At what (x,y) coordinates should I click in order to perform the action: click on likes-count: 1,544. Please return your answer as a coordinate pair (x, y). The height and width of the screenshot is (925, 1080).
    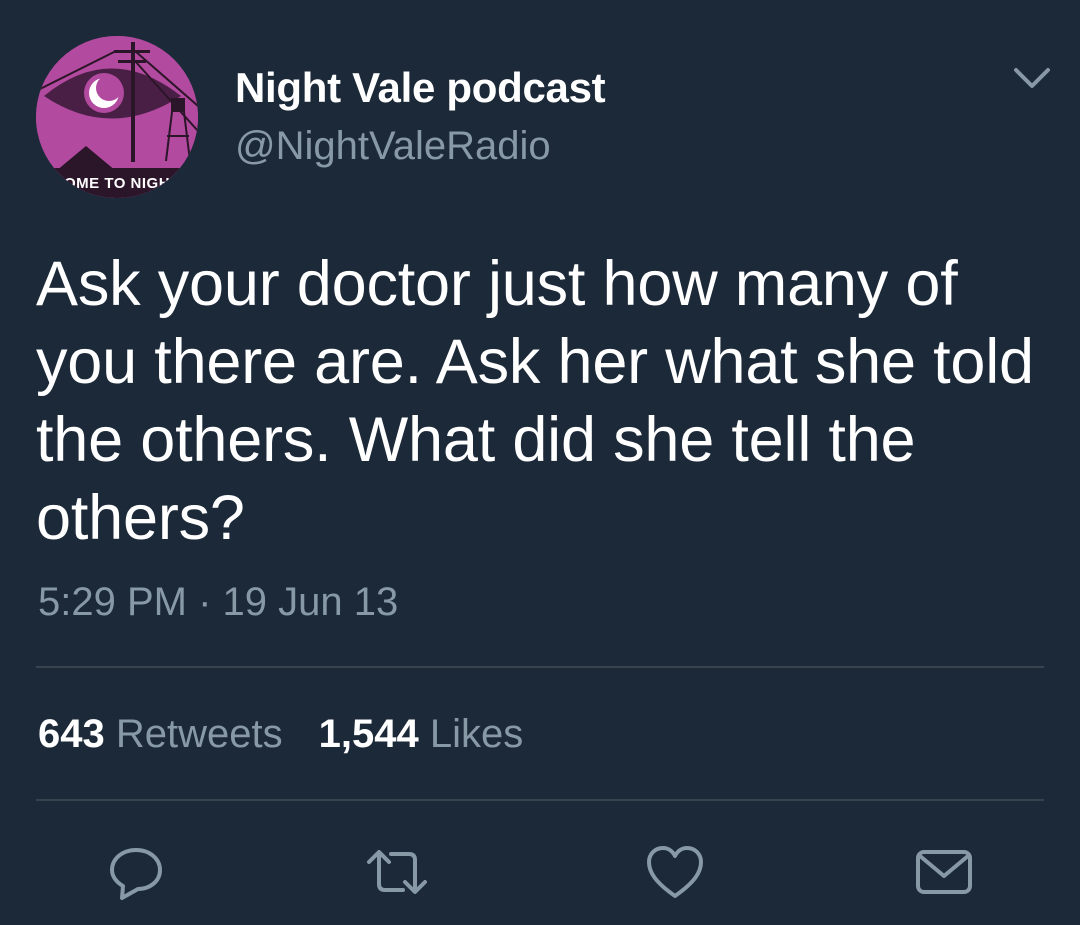
    Looking at the image, I should click on (368, 734).